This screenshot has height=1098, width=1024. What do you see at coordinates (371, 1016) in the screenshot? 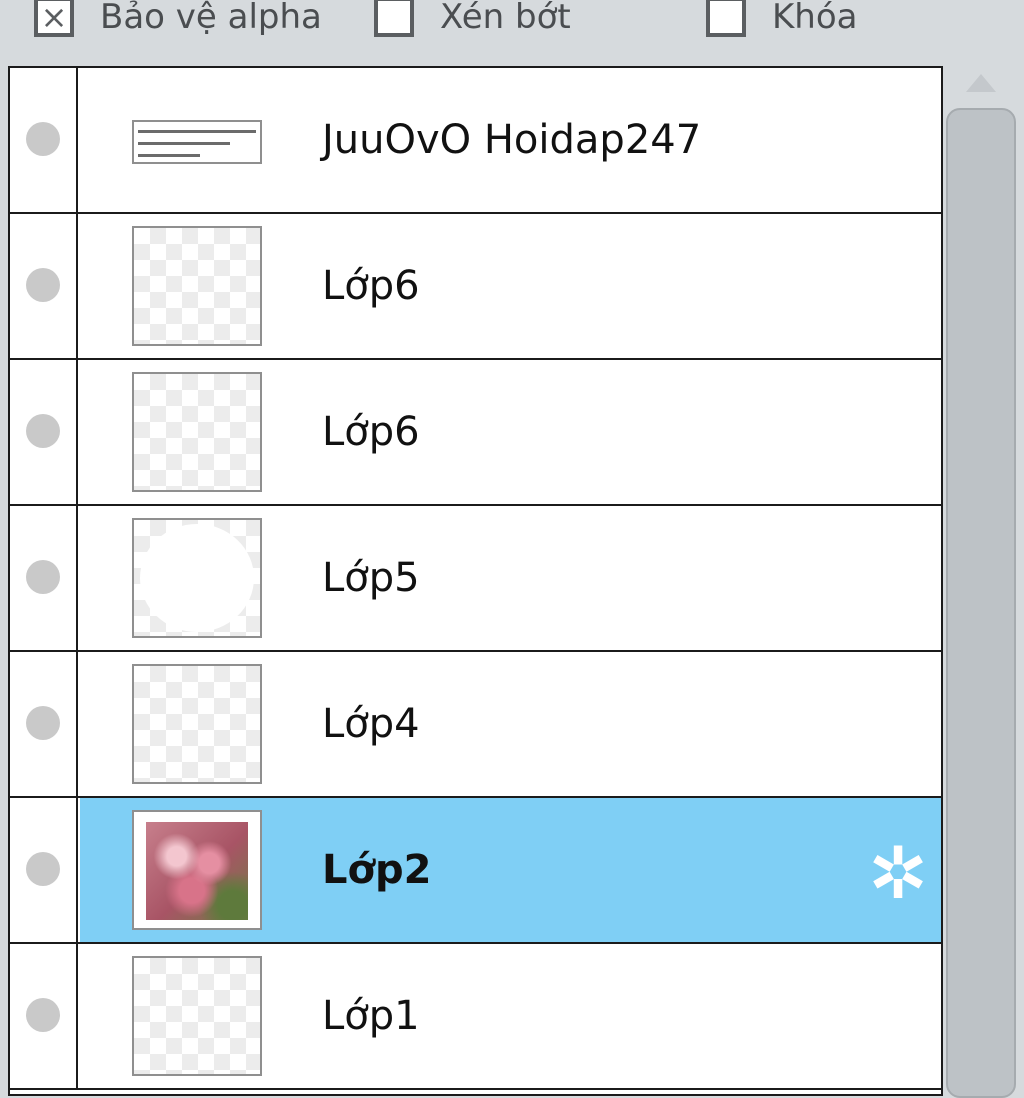
I see `layer-name: Lớp1` at bounding box center [371, 1016].